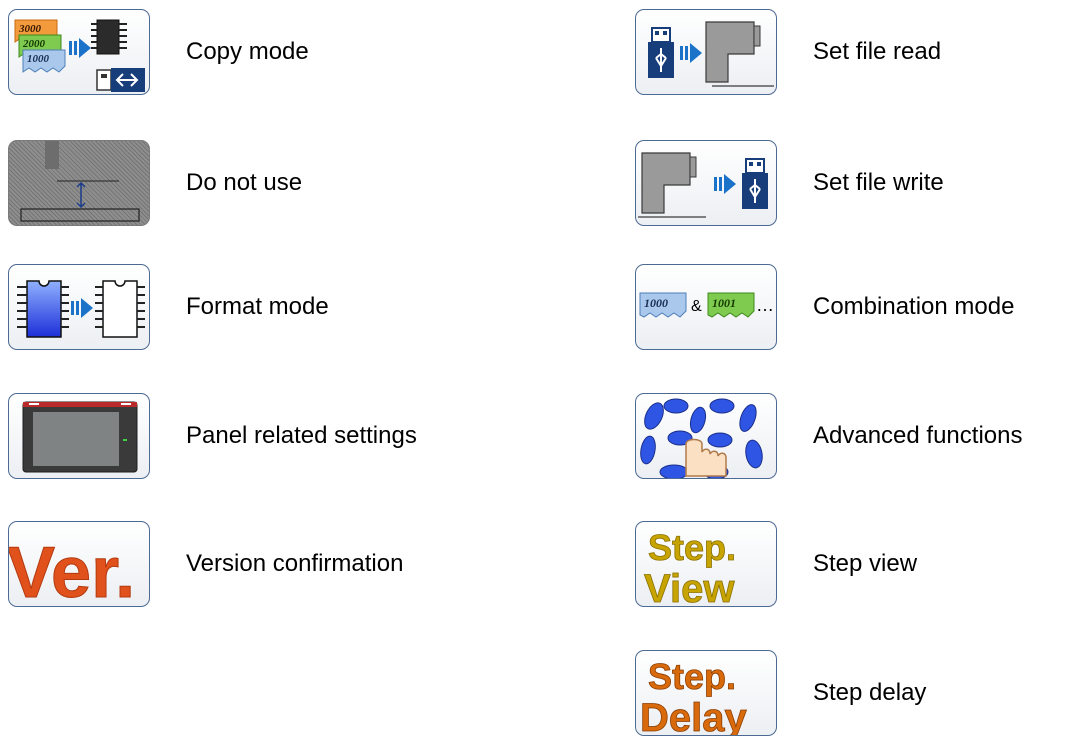 The image size is (1077, 744). I want to click on version-row: Ver. Version confirmation, so click(205, 564).